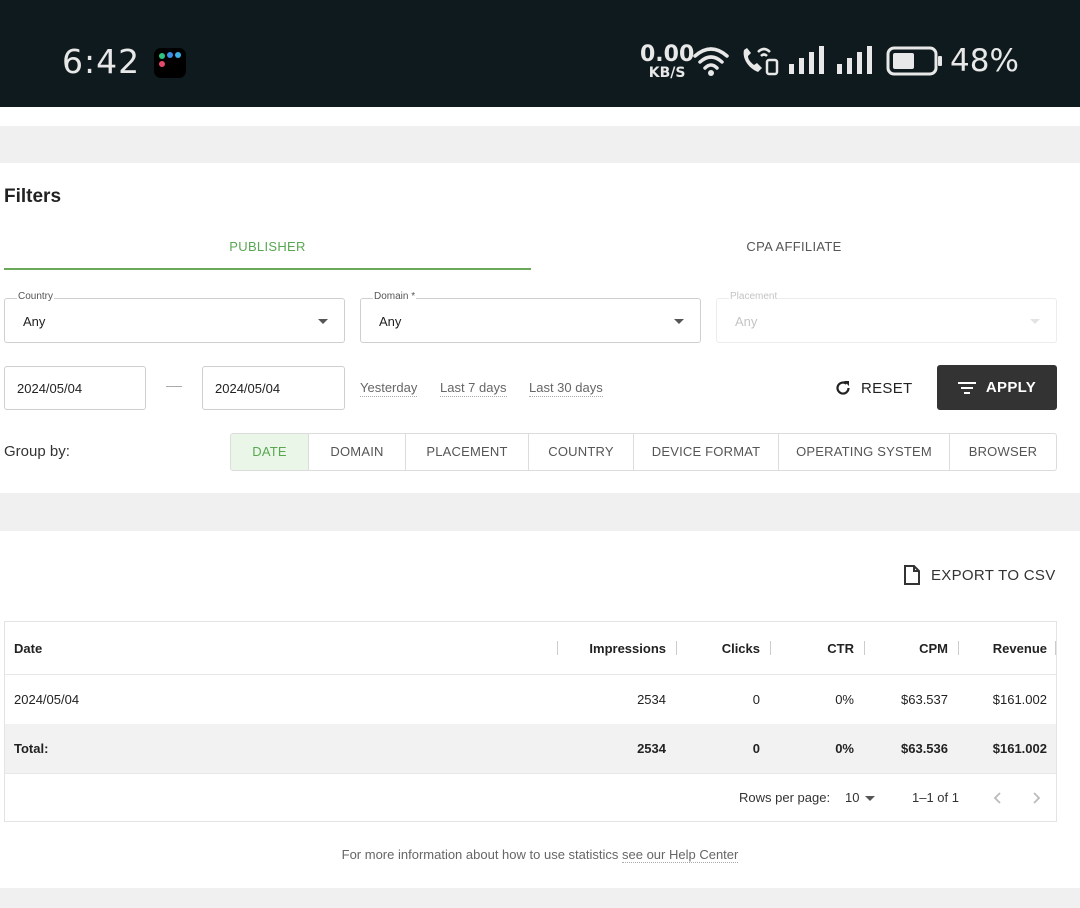 This screenshot has height=908, width=1080. Describe the element at coordinates (914, 61) in the screenshot. I see `battery-icon` at that location.